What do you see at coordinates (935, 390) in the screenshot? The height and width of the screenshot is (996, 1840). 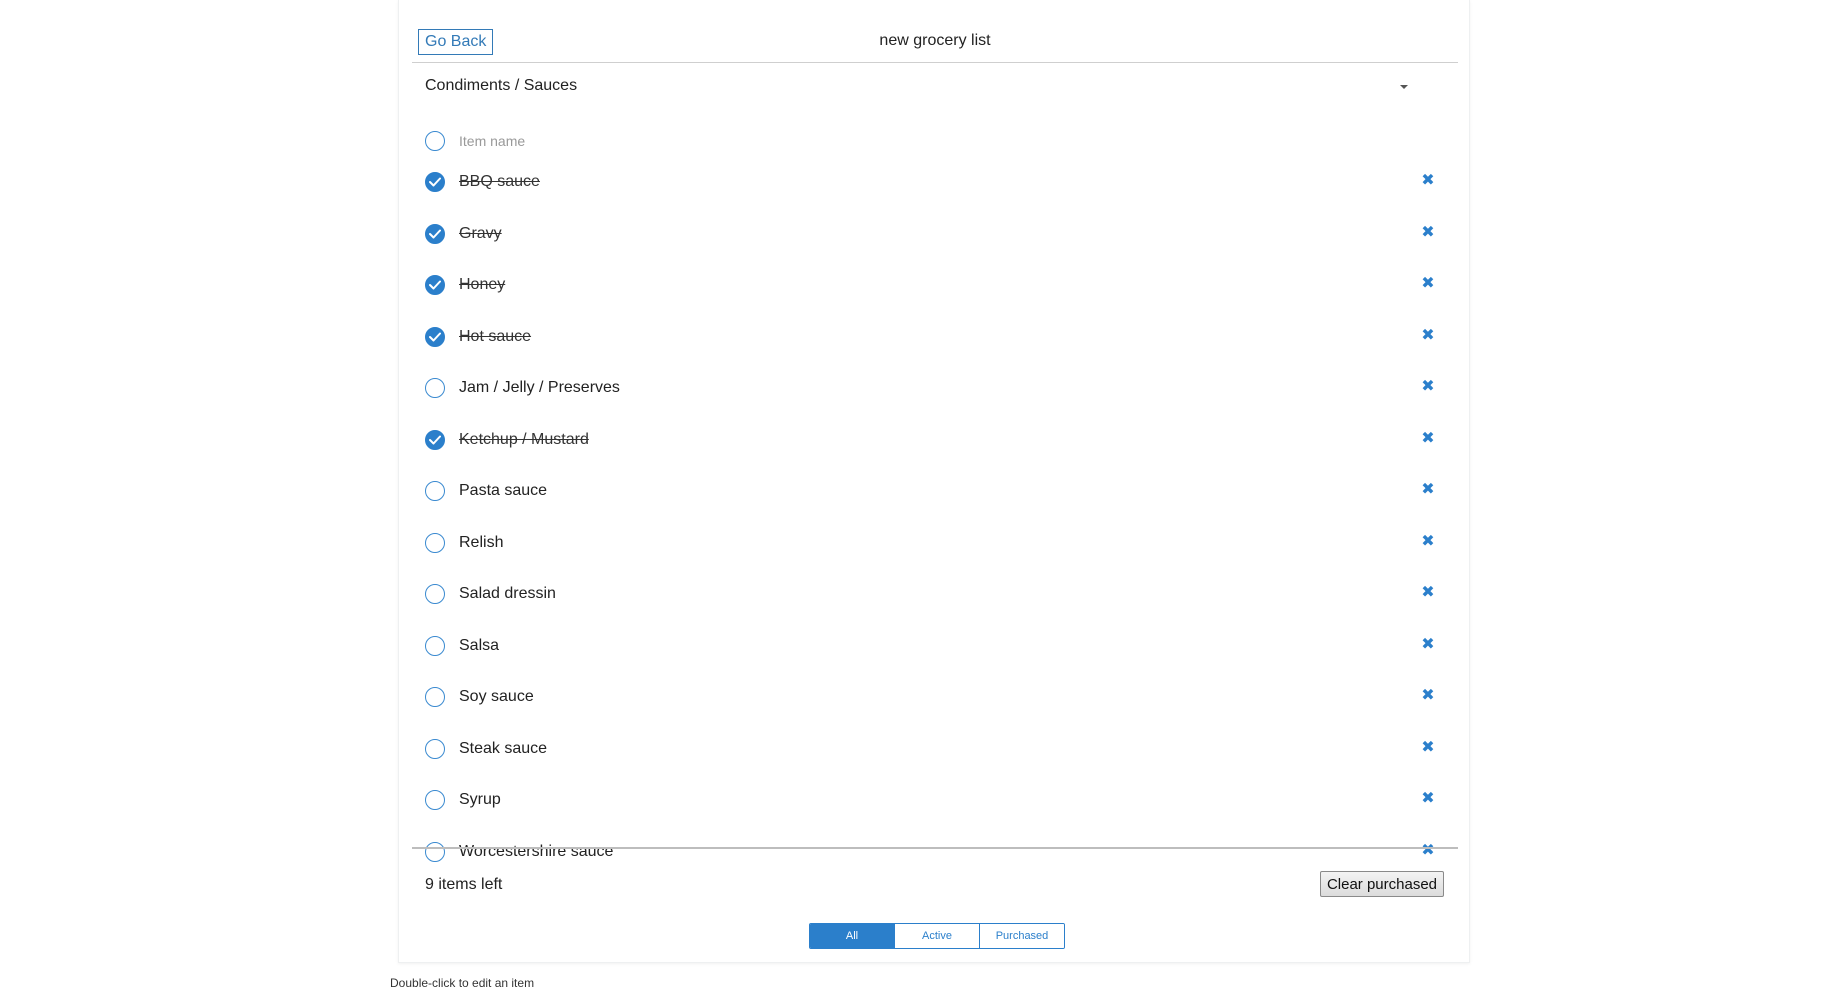 I see `list-item: Jam / Jelly / Preserves ✖` at bounding box center [935, 390].